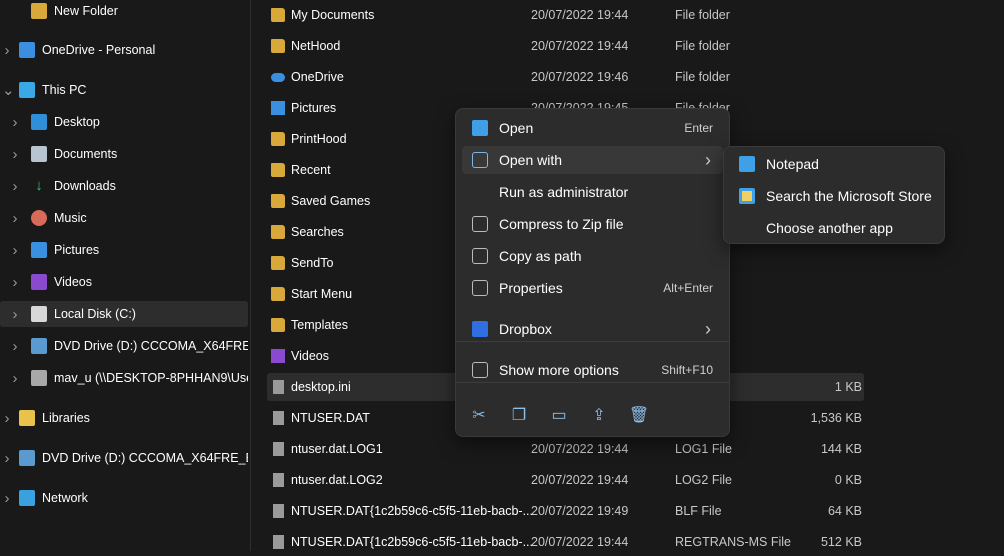 The width and height of the screenshot is (1004, 556). What do you see at coordinates (85, 186) in the screenshot?
I see `sidebar-item-label: Downloads` at bounding box center [85, 186].